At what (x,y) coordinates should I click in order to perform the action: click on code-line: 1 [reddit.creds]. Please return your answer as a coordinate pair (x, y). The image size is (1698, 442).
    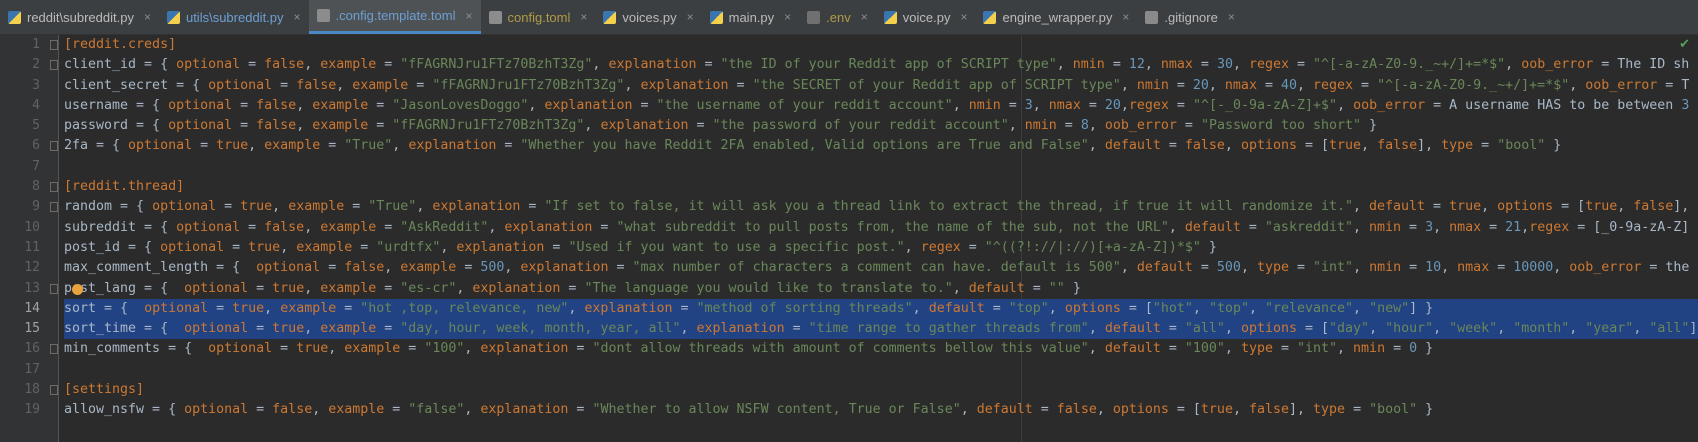
    Looking at the image, I should click on (849, 45).